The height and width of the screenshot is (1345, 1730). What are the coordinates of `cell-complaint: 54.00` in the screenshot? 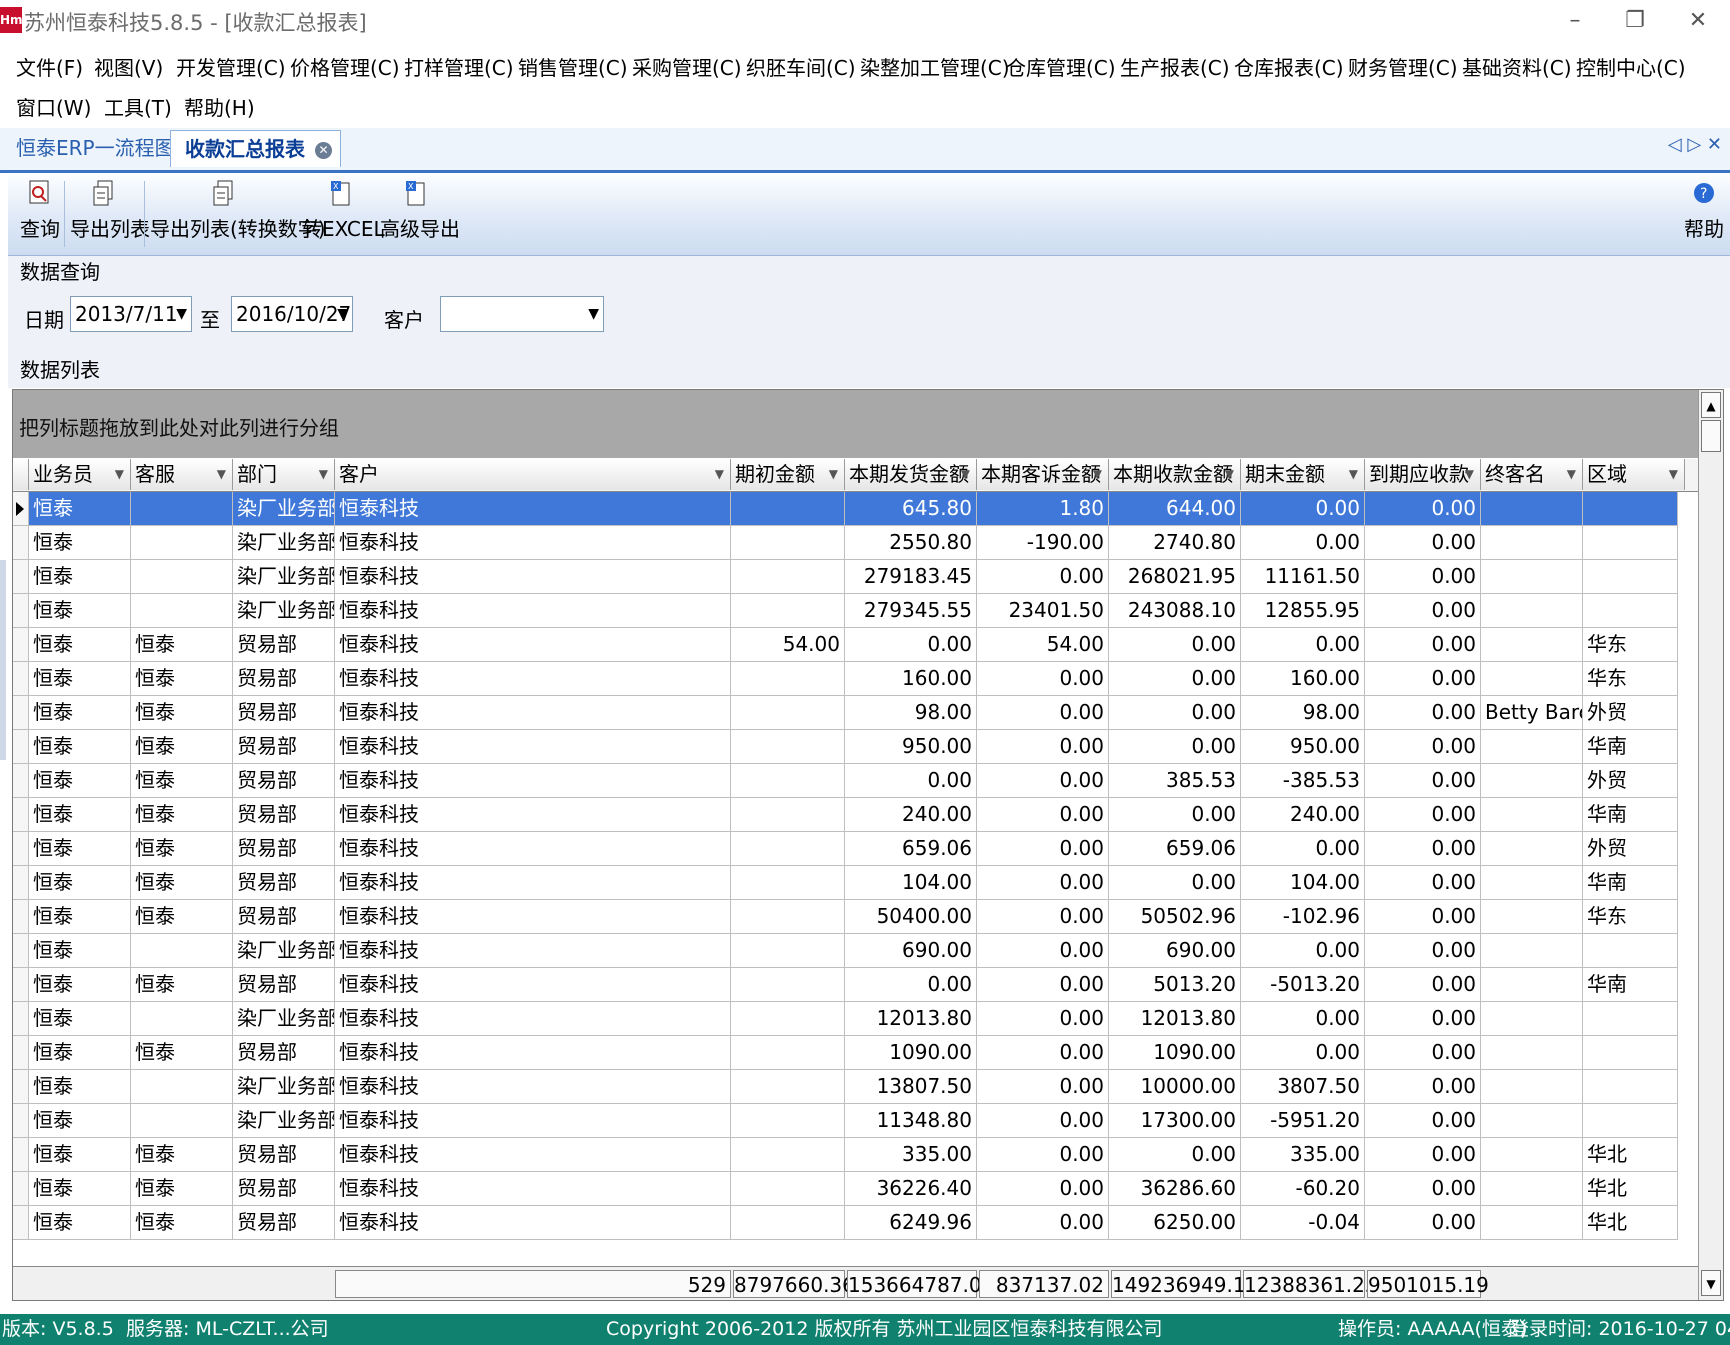 It's located at (1043, 644).